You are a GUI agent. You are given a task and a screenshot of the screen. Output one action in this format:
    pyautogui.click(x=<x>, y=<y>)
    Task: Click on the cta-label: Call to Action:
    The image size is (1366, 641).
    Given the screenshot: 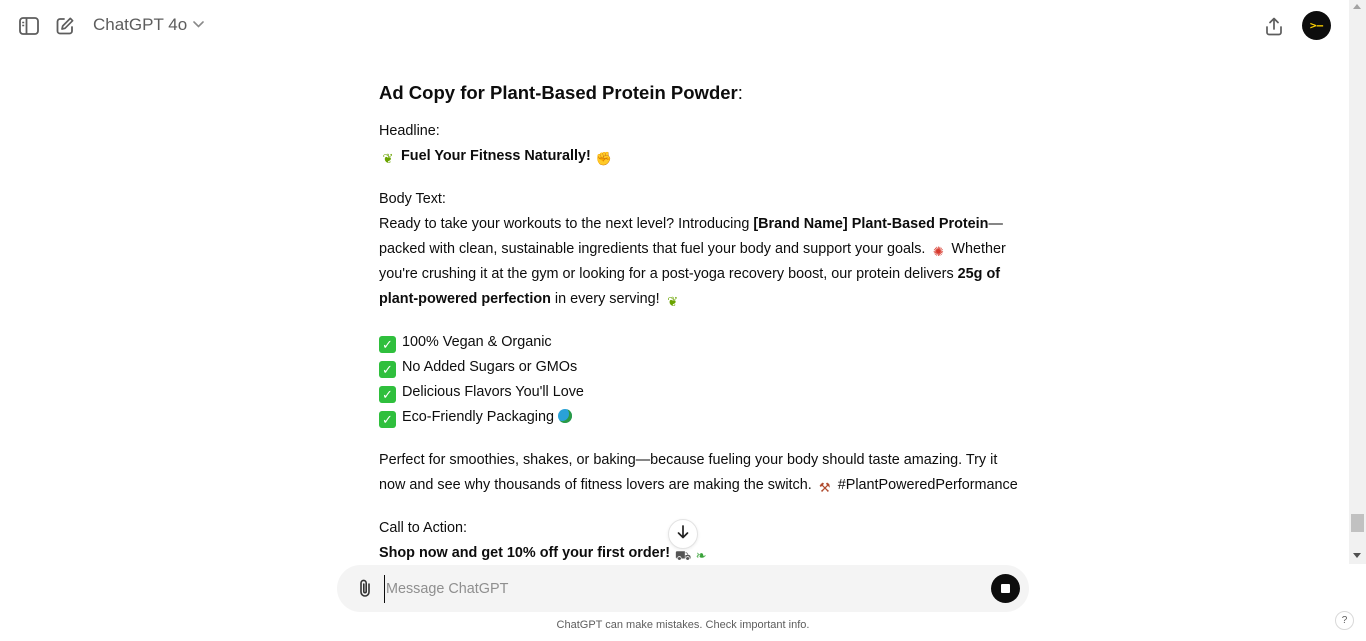 What is the action you would take?
    pyautogui.click(x=423, y=528)
    